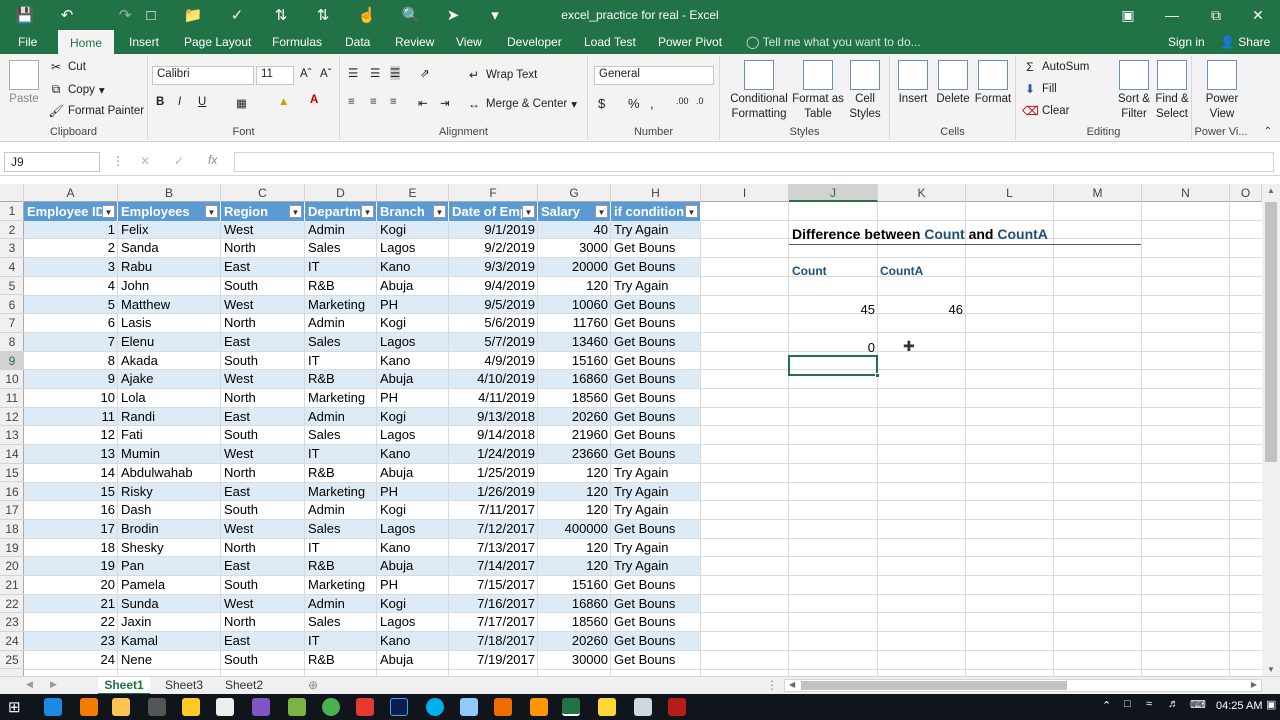 The height and width of the screenshot is (720, 1280). Describe the element at coordinates (493, 548) in the screenshot. I see `table-cell: 7/13/2017` at that location.